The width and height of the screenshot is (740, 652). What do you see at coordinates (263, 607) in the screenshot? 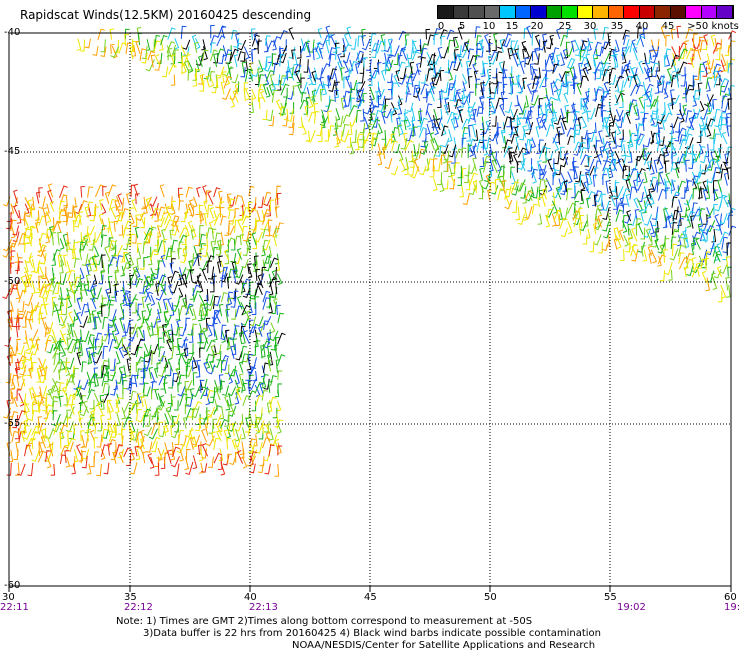
I see `time-label: 22:13` at bounding box center [263, 607].